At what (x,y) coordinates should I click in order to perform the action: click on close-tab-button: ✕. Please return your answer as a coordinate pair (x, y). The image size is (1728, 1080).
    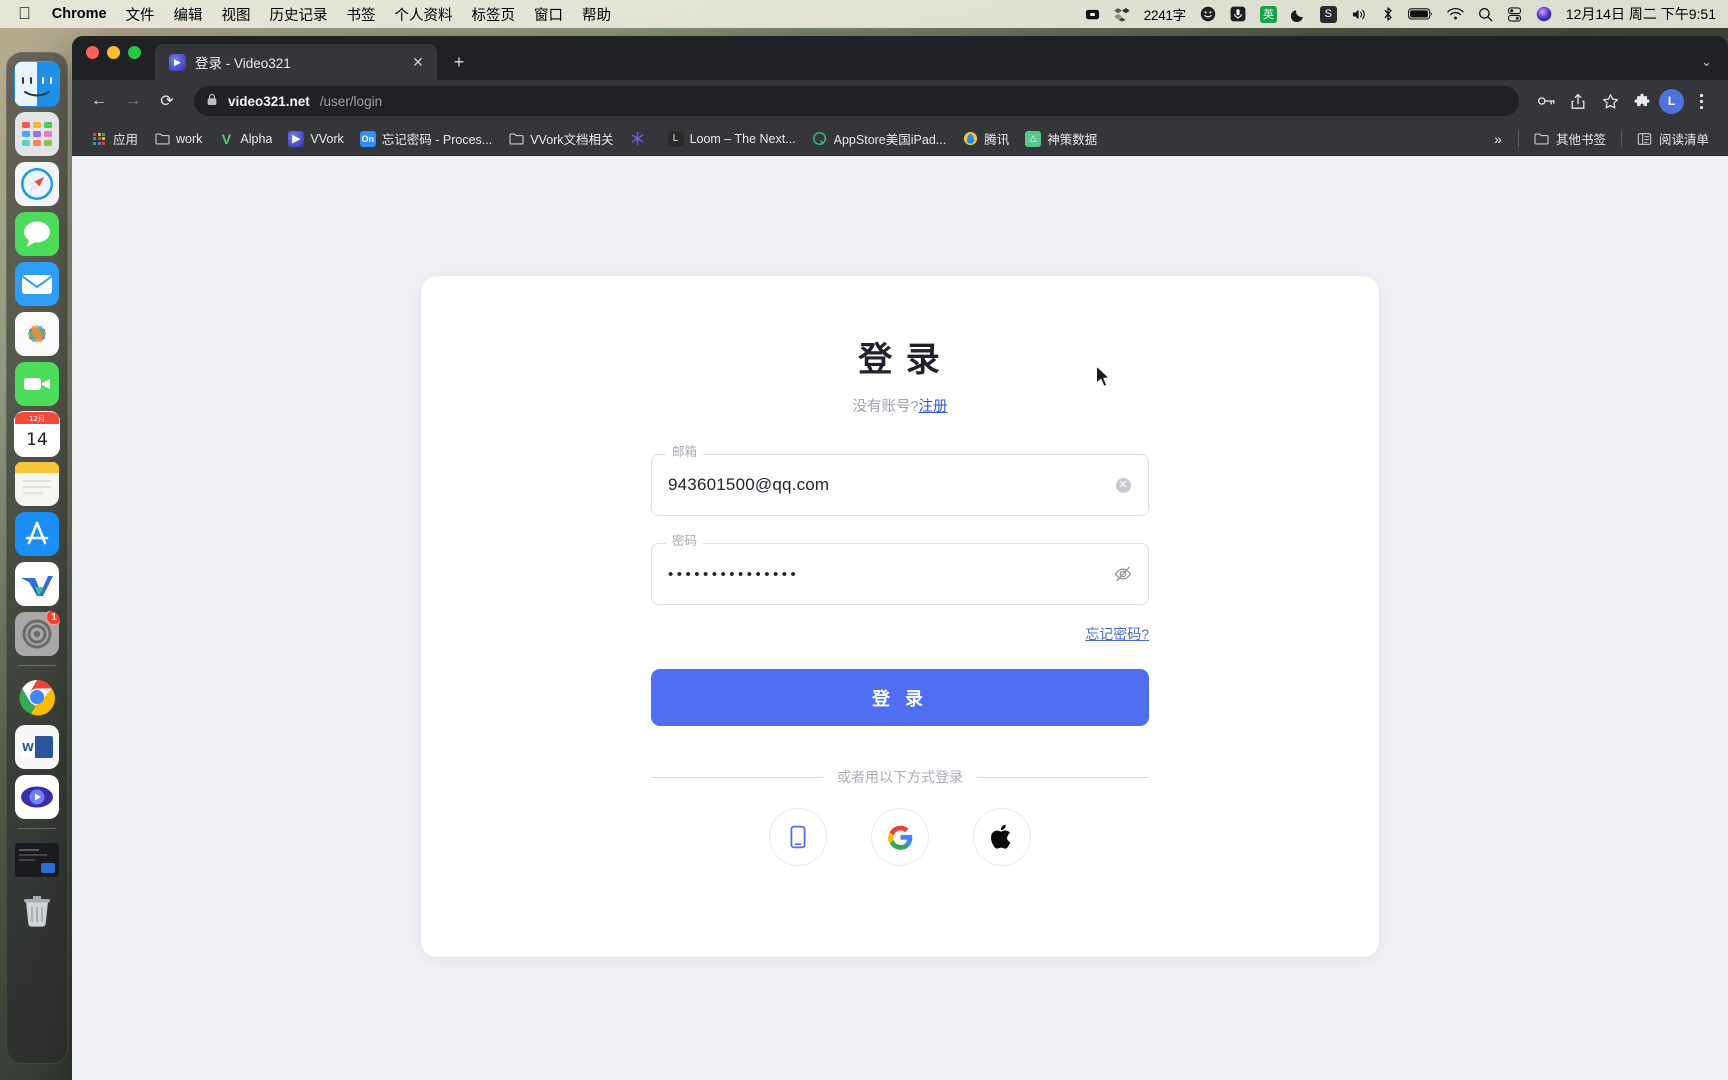
    Looking at the image, I should click on (418, 62).